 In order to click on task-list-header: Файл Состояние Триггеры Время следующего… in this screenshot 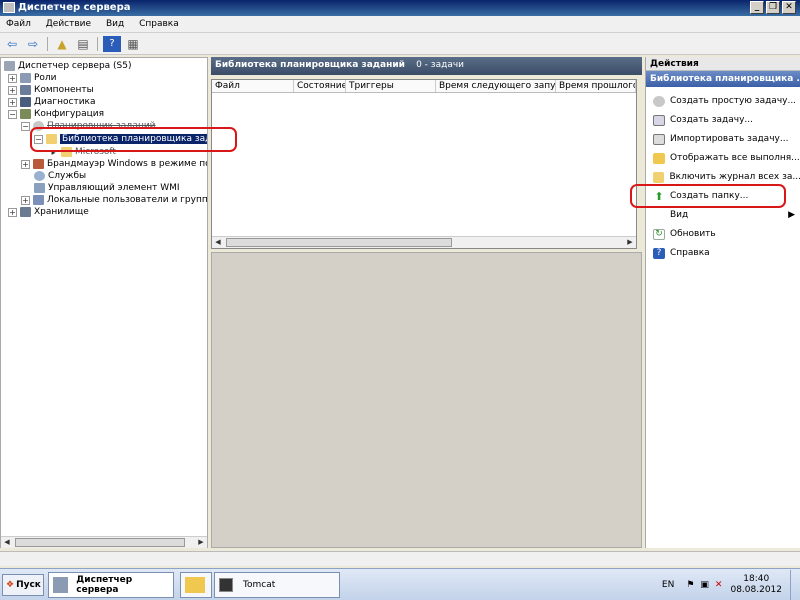, I will do `click(424, 86)`.